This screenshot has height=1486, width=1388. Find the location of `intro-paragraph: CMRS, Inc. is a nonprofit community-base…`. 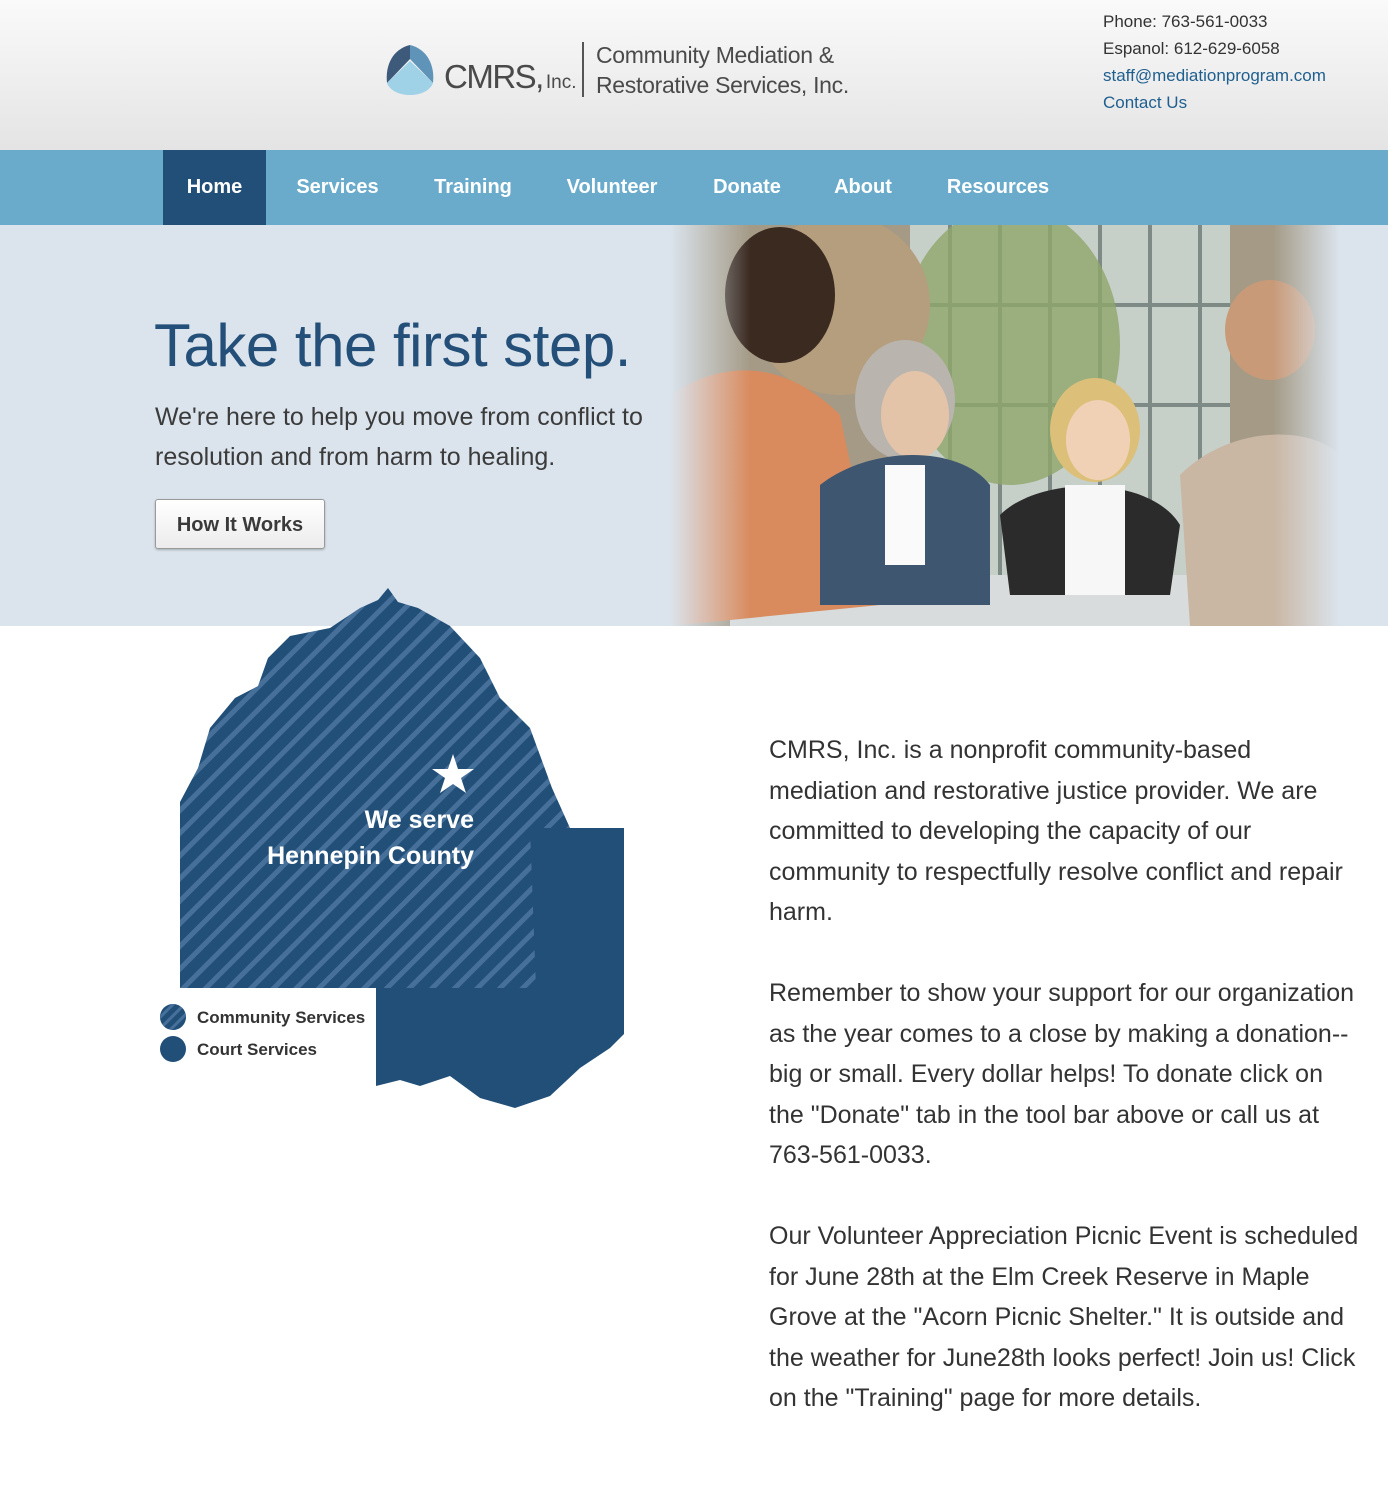

intro-paragraph: CMRS, Inc. is a nonprofit community-base… is located at coordinates (1056, 831).